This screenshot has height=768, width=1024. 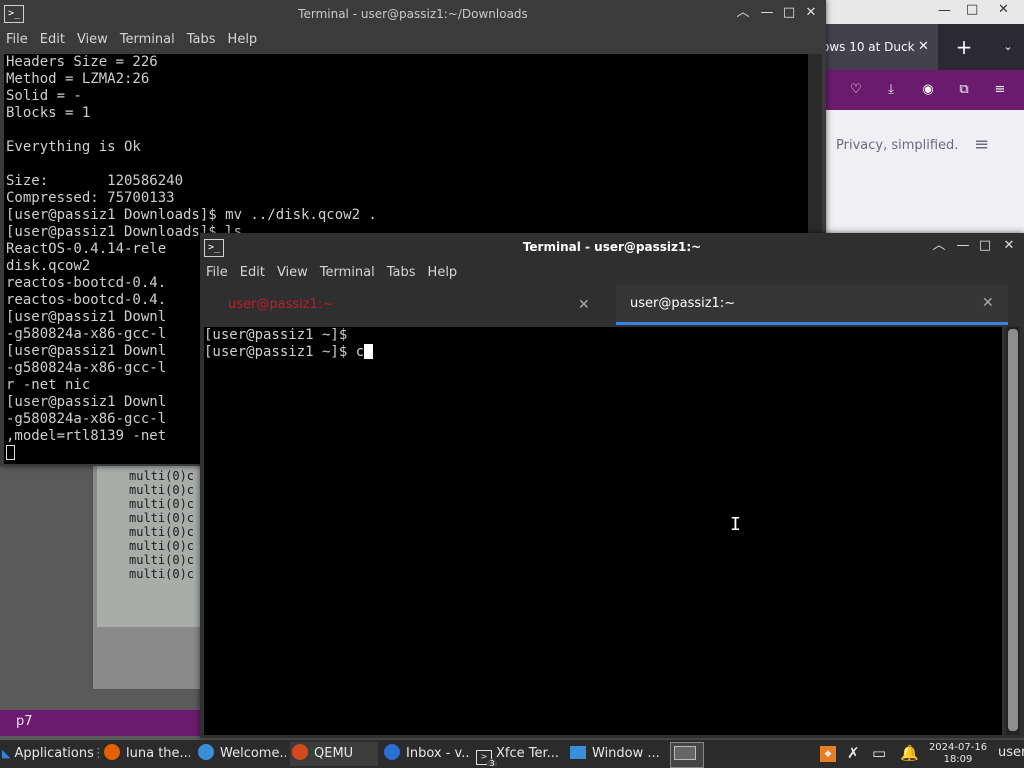 I want to click on terminal-line: [user@passiz1 ~]$ c, so click(x=284, y=352).